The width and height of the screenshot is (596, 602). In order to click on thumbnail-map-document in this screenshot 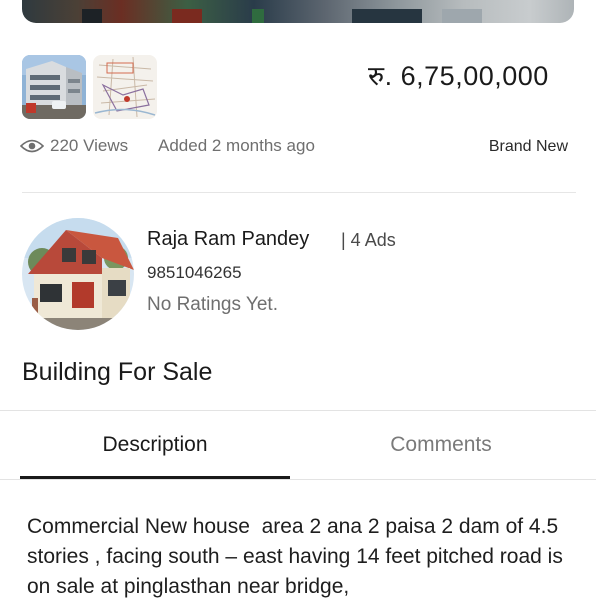, I will do `click(125, 87)`.